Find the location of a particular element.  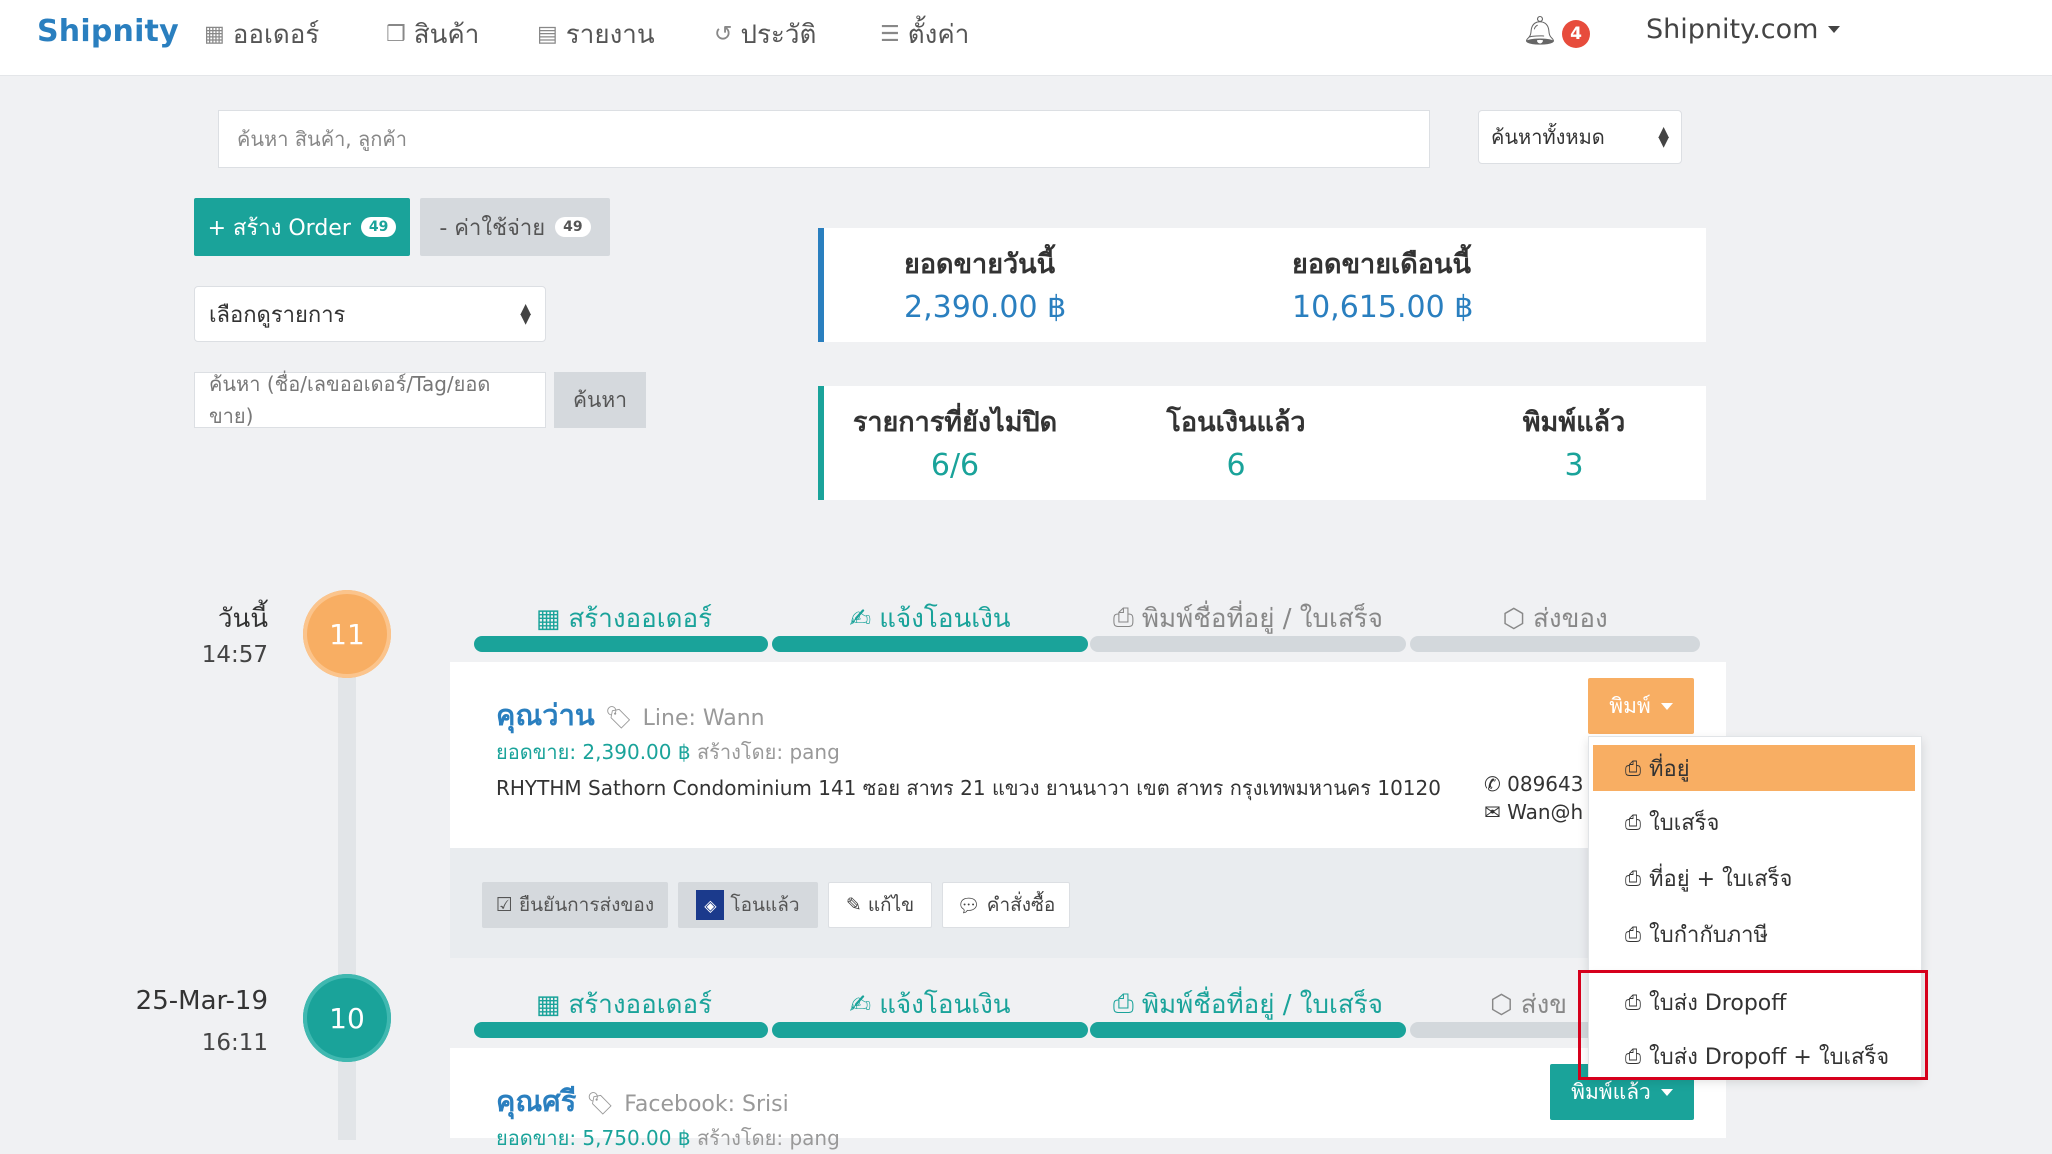

step-label: สร้างออเดอร์ is located at coordinates (640, 1005).